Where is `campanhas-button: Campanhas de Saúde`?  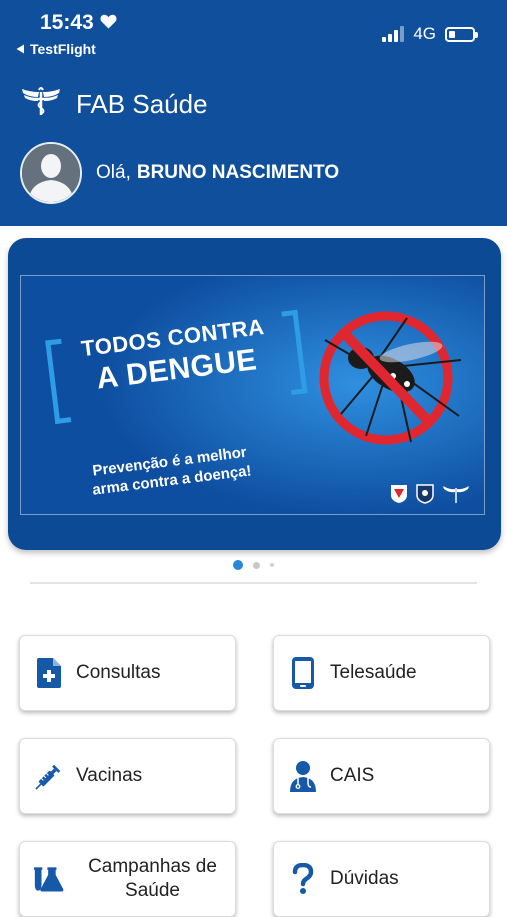 campanhas-button: Campanhas de Saúde is located at coordinates (127, 879).